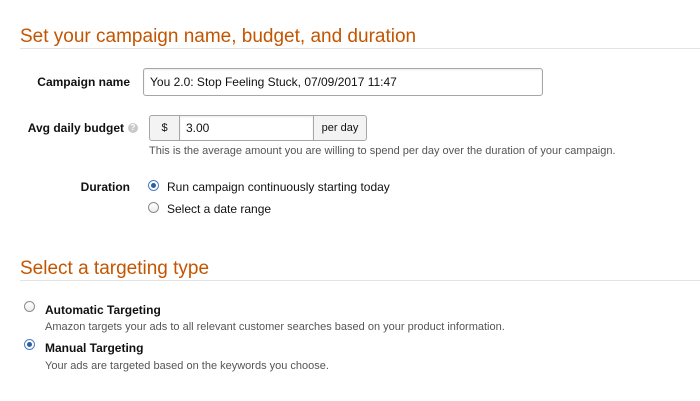 This screenshot has width=700, height=401. I want to click on per-day-addon: per day, so click(340, 128).